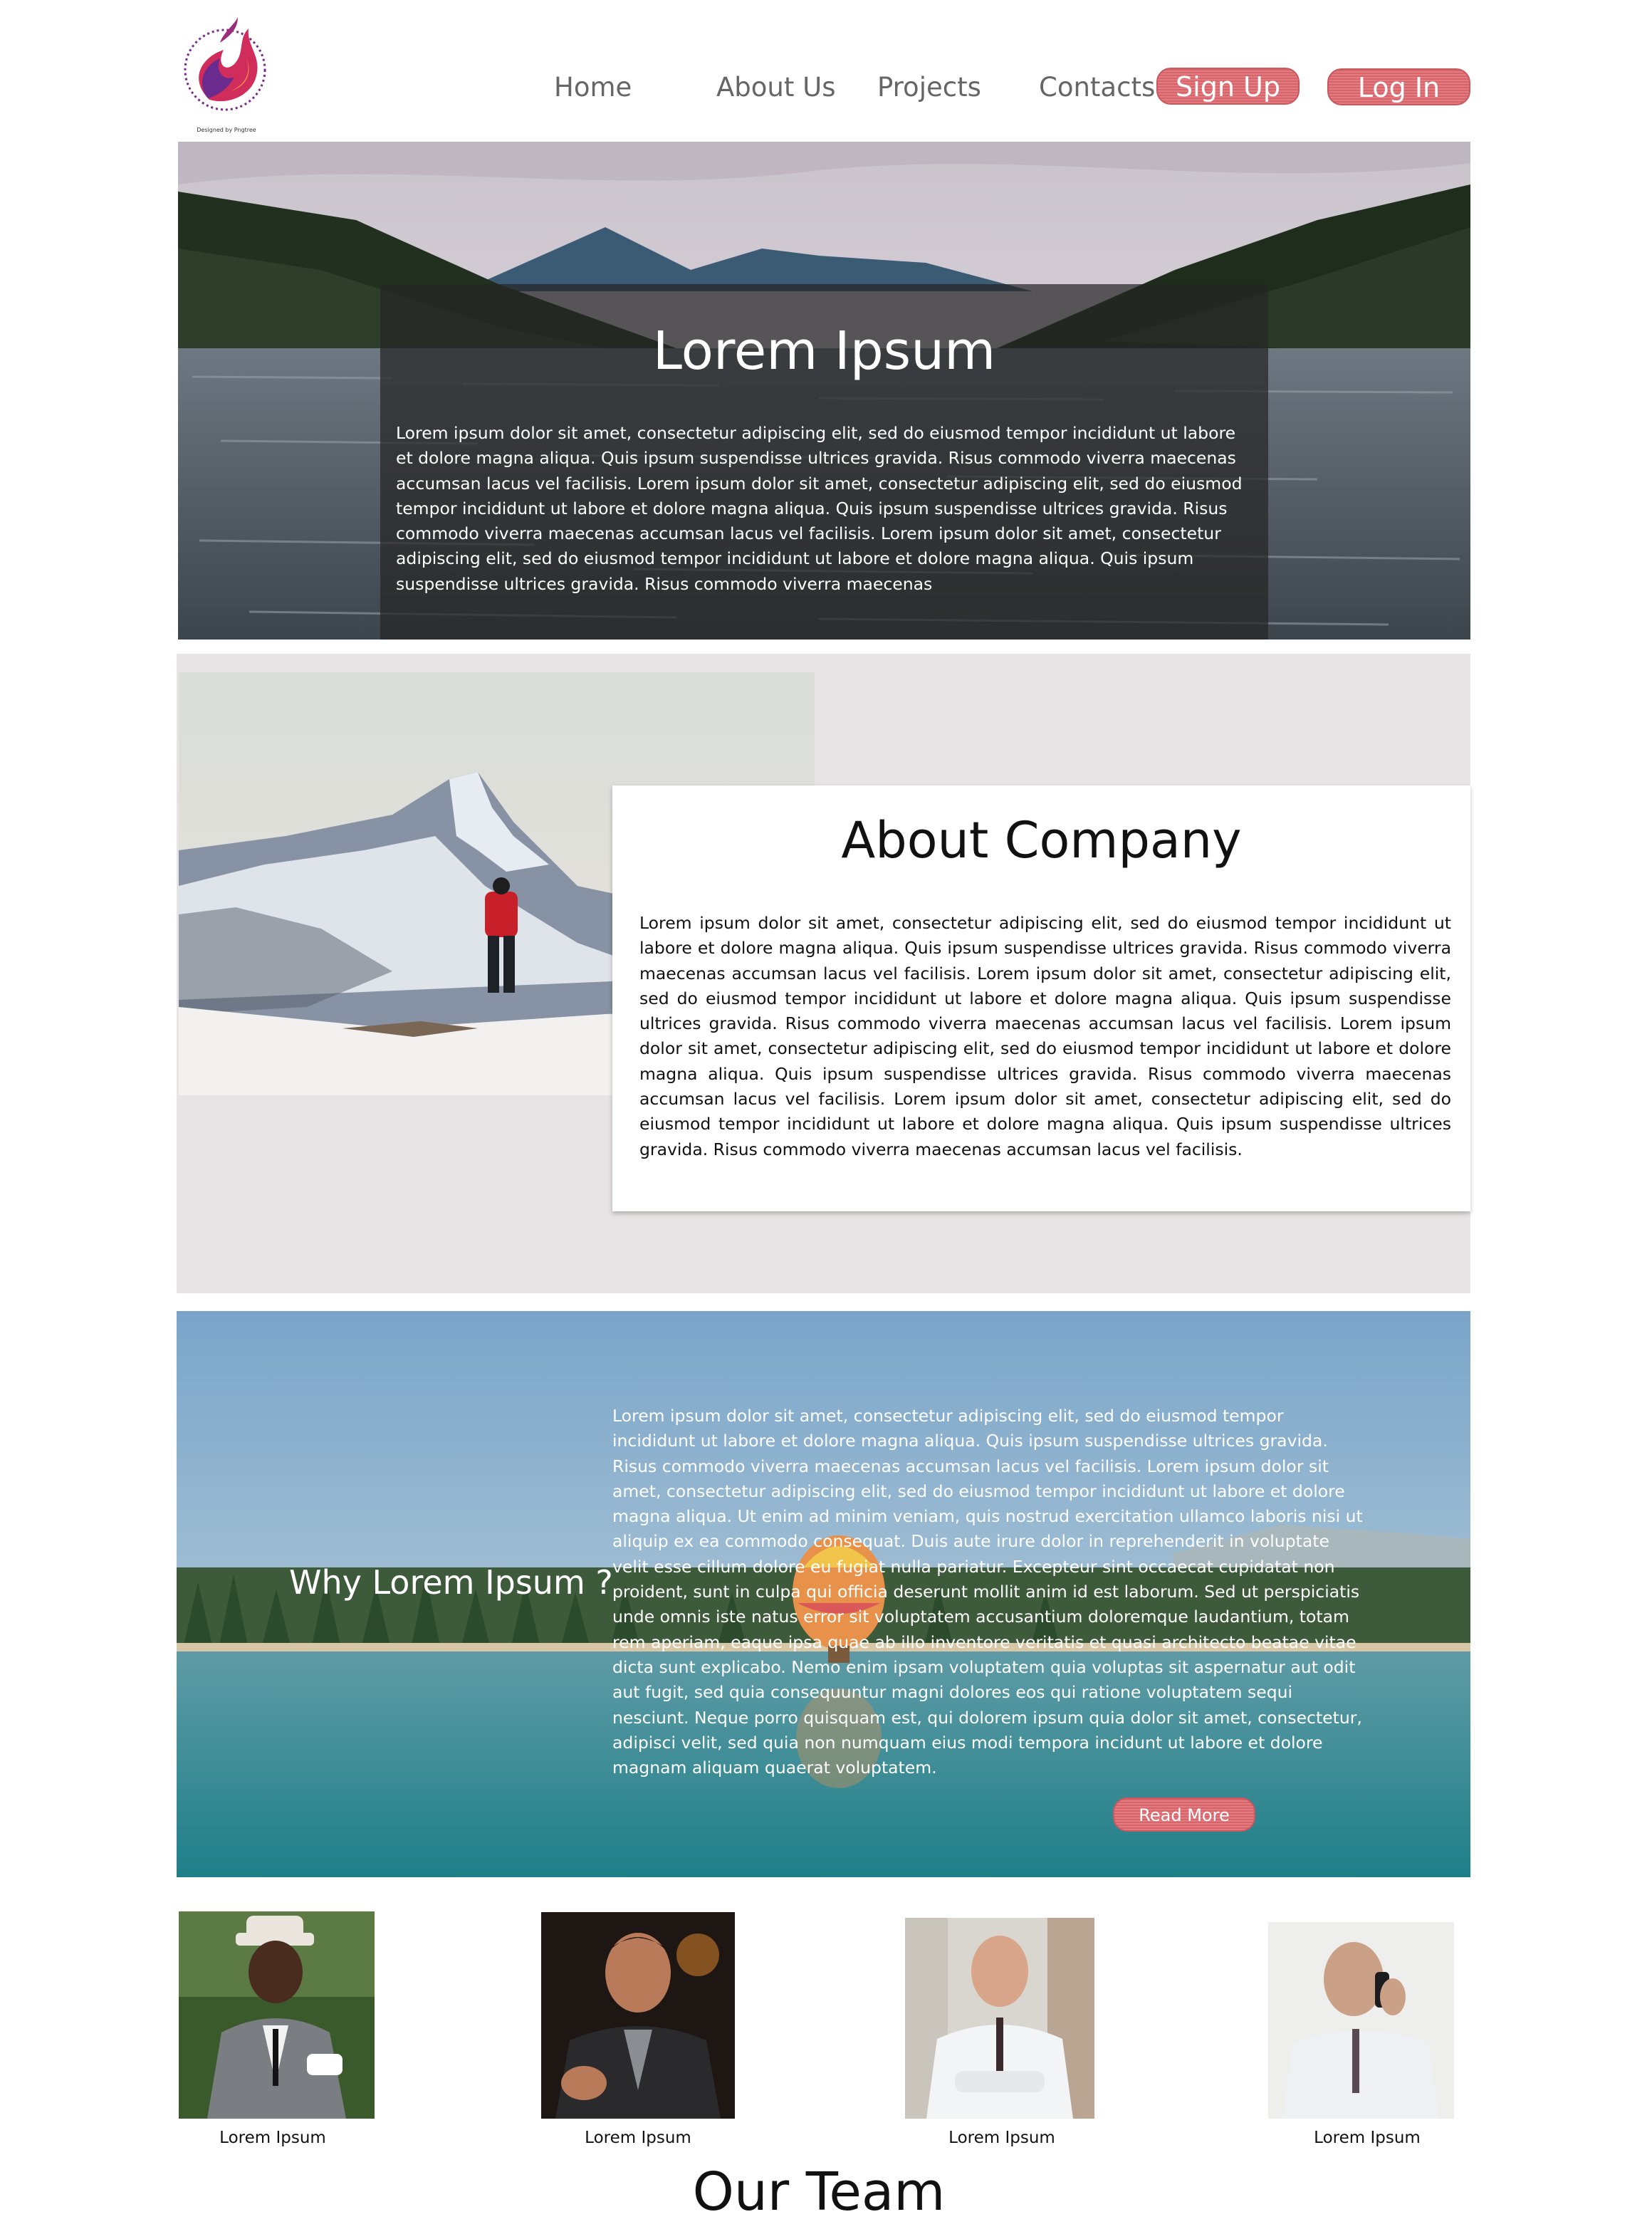  What do you see at coordinates (819, 2192) in the screenshot?
I see `team-title: Our Team` at bounding box center [819, 2192].